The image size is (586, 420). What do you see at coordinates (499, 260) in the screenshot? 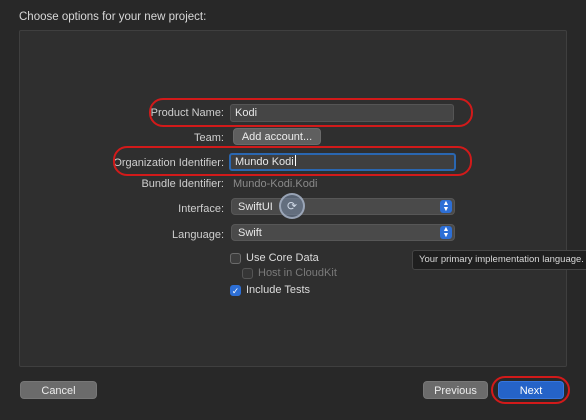
I see `language-tooltip: Your primary implementation language.` at bounding box center [499, 260].